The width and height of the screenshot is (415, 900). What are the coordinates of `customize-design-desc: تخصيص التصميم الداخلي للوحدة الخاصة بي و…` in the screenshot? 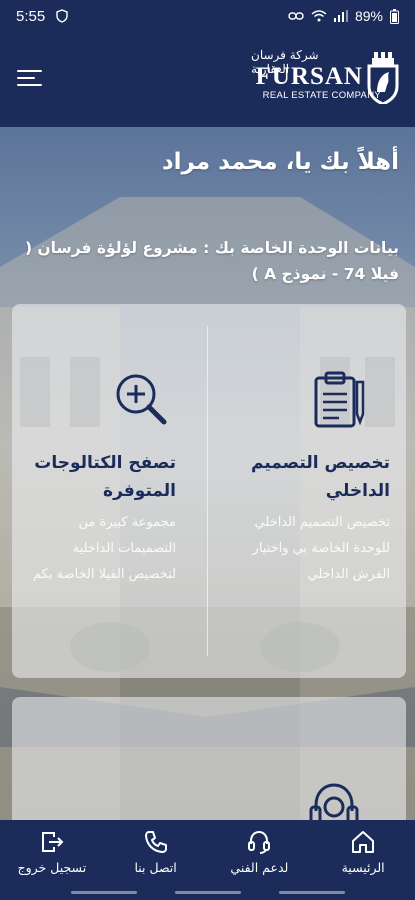 It's located at (321, 548).